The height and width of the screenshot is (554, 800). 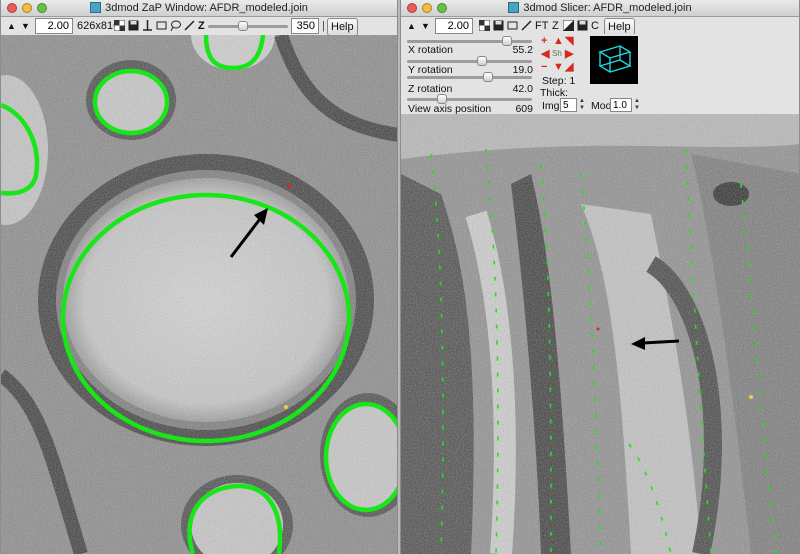 I want to click on x-rotation-value: 55.2, so click(x=522, y=50).